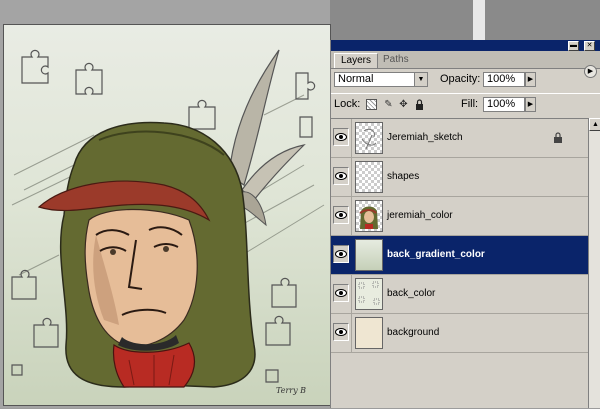 The height and width of the screenshot is (409, 600). I want to click on lock-fill-row: Lock: ✎ ✥ Fill: 100% ▶, so click(465, 104).